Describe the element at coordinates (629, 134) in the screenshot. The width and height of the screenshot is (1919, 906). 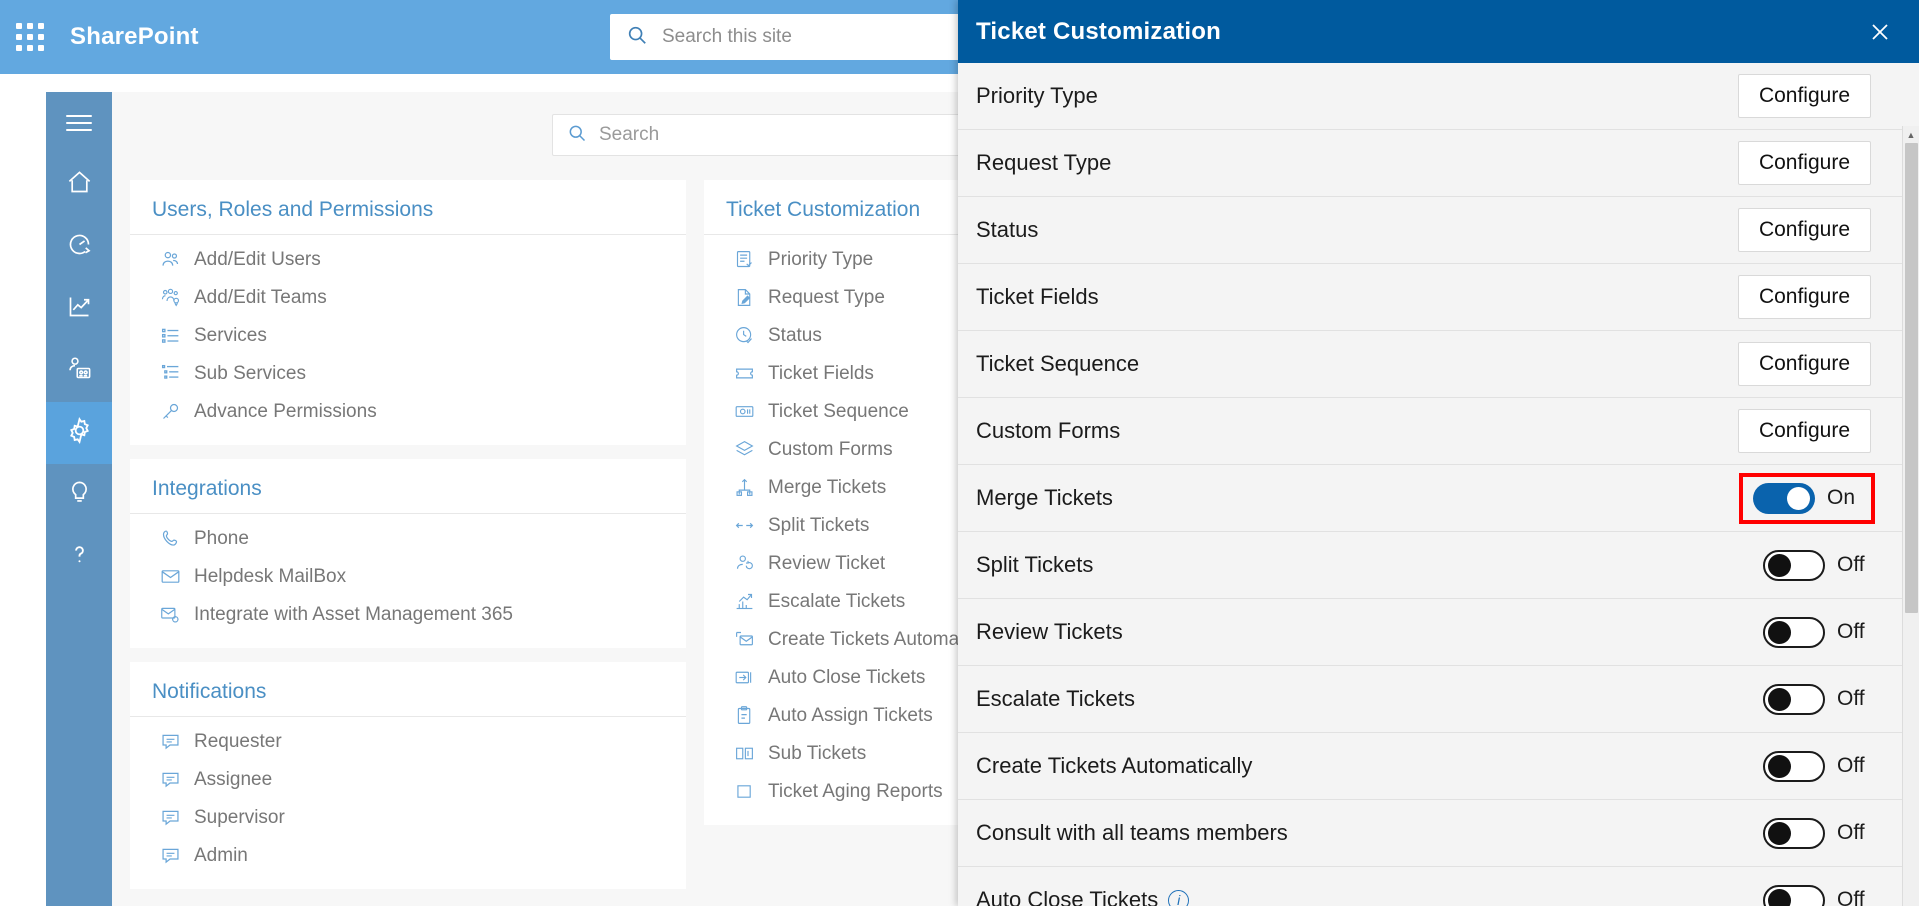
I see `settings-search-placeholder: Search` at that location.